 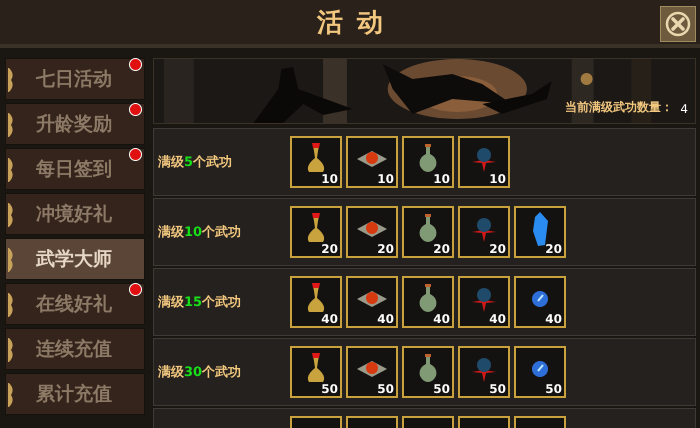 What do you see at coordinates (619, 107) in the screenshot?
I see `max-level-count-label: 当前满级武功数量：` at bounding box center [619, 107].